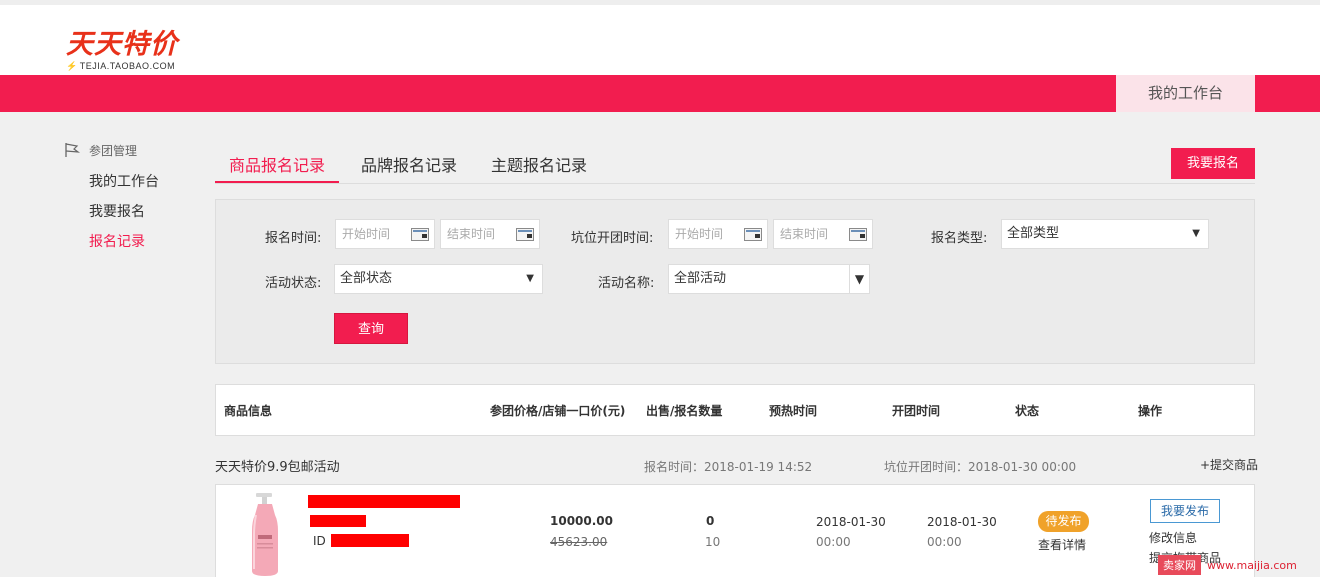 This screenshot has height=577, width=1320. What do you see at coordinates (660, 37) in the screenshot?
I see `top-header` at bounding box center [660, 37].